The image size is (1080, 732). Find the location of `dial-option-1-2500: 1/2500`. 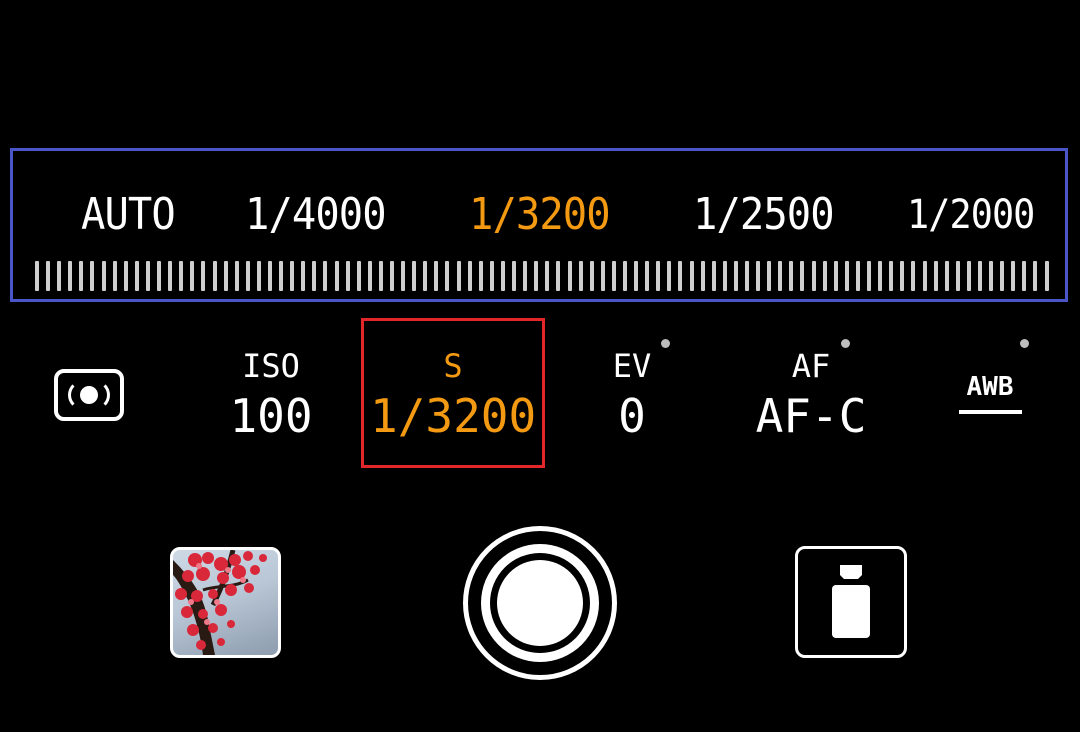

dial-option-1-2500: 1/2500 is located at coordinates (764, 215).